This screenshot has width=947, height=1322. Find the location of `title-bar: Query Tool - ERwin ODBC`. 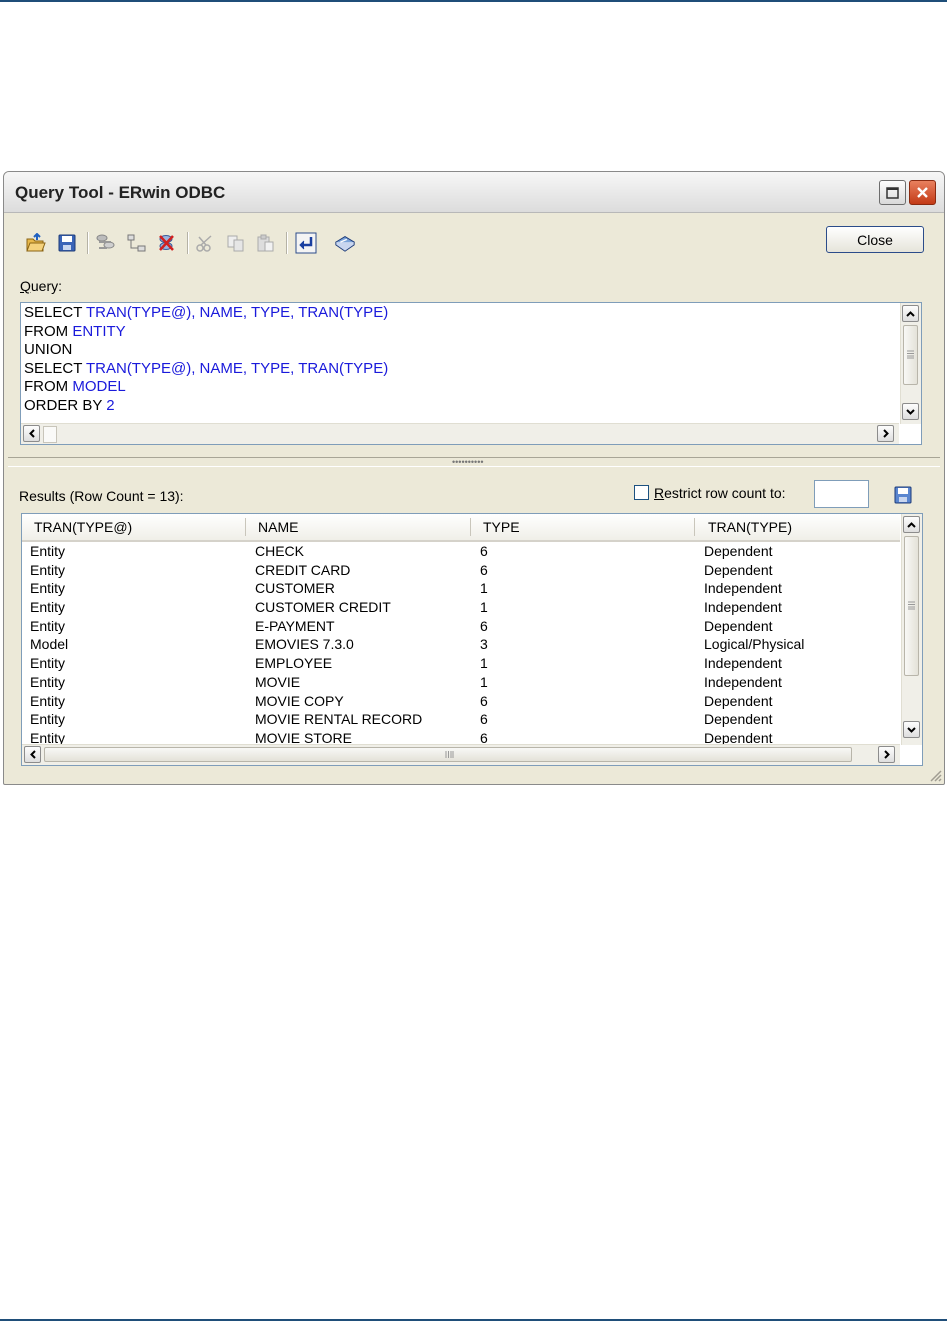

title-bar: Query Tool - ERwin ODBC is located at coordinates (474, 192).